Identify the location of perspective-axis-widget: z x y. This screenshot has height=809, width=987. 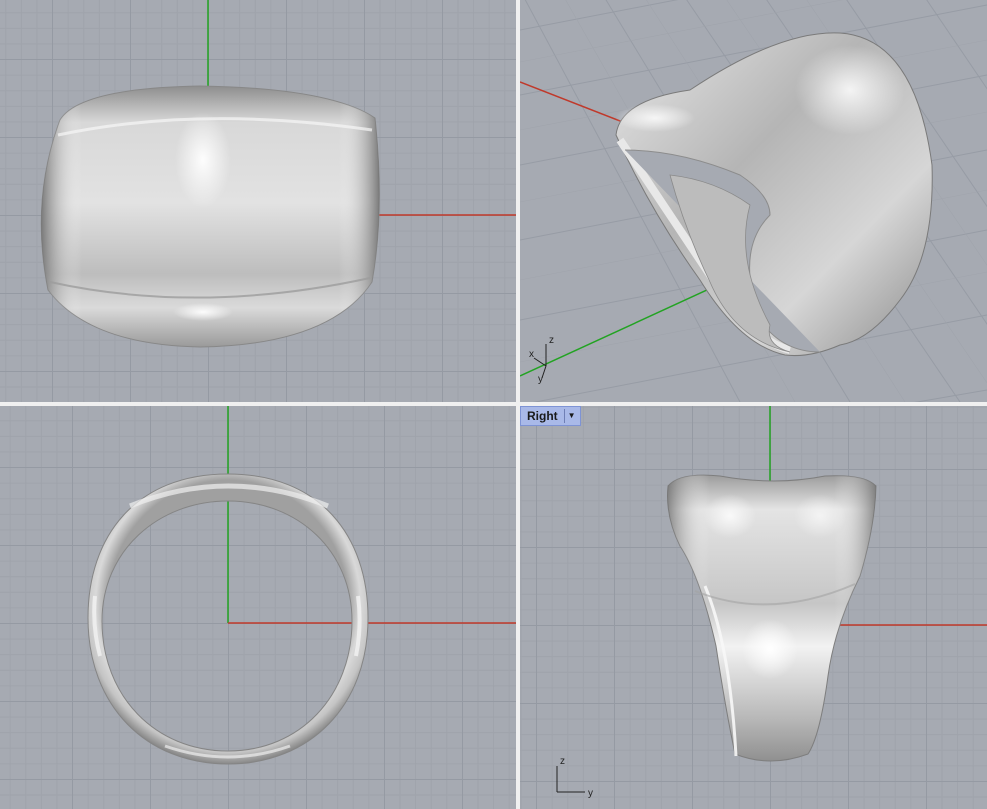
(541, 360).